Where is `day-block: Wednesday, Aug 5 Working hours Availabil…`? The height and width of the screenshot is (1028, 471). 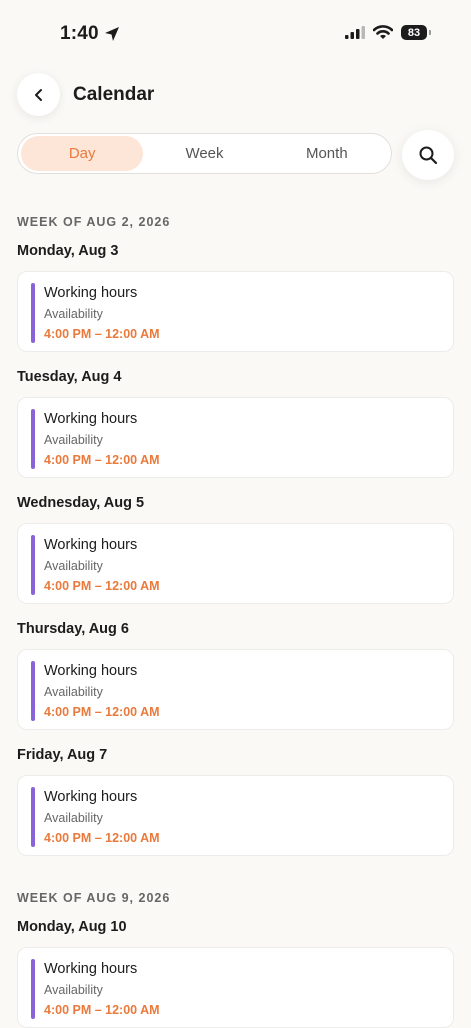
day-block: Wednesday, Aug 5 Working hours Availabil… is located at coordinates (235, 549).